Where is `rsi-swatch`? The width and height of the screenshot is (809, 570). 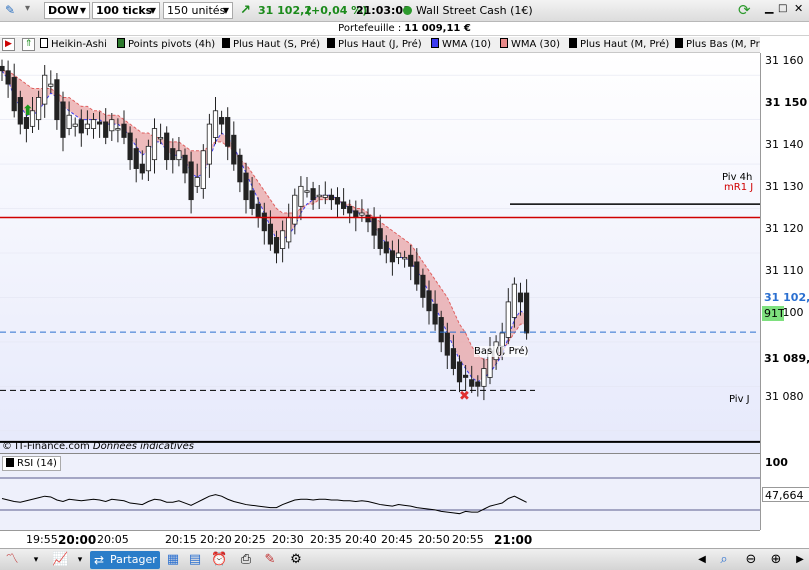
rsi-swatch is located at coordinates (10, 462).